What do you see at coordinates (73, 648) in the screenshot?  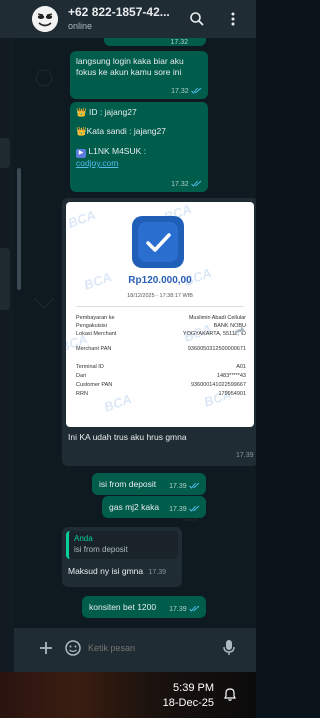 I see `sticker-icon` at bounding box center [73, 648].